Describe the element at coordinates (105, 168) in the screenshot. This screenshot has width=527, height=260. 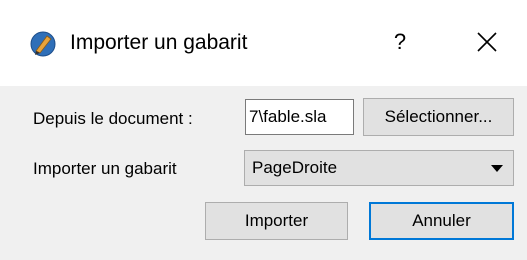
I see `template-label: Importer un gabarit` at that location.